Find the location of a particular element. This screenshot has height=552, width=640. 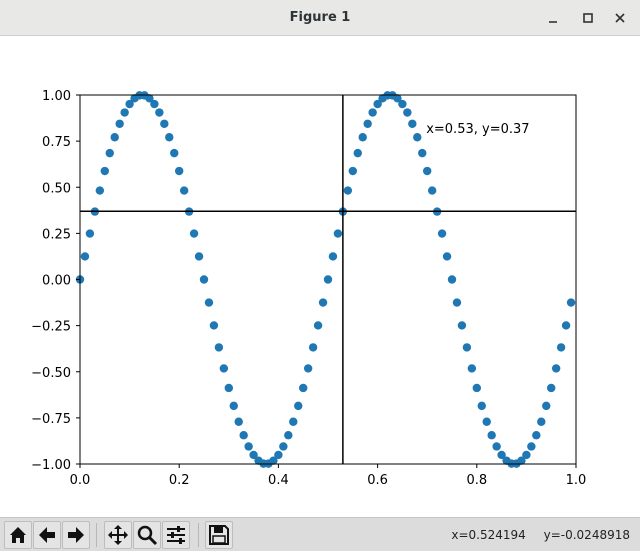

navigation-toolbar: x=0.524194 y=-0.0248918 is located at coordinates (320, 534).